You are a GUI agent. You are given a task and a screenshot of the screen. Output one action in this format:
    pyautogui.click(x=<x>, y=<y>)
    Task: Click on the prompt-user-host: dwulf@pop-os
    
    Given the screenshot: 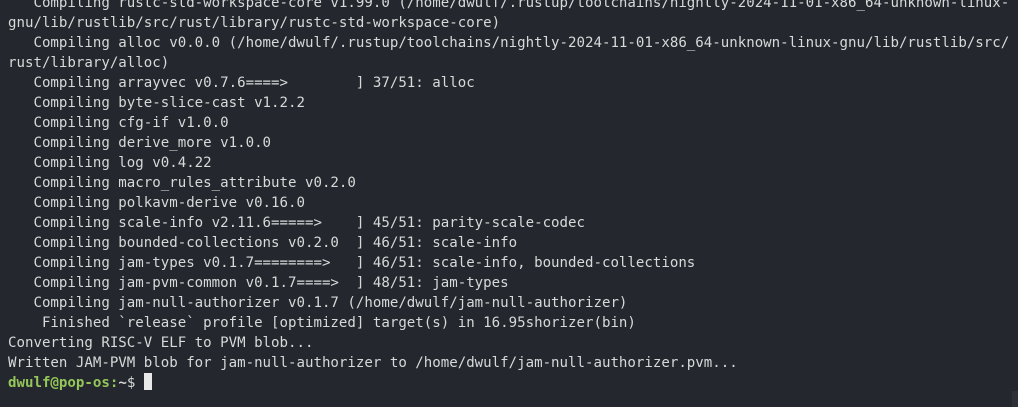 What is the action you would take?
    pyautogui.click(x=59, y=383)
    